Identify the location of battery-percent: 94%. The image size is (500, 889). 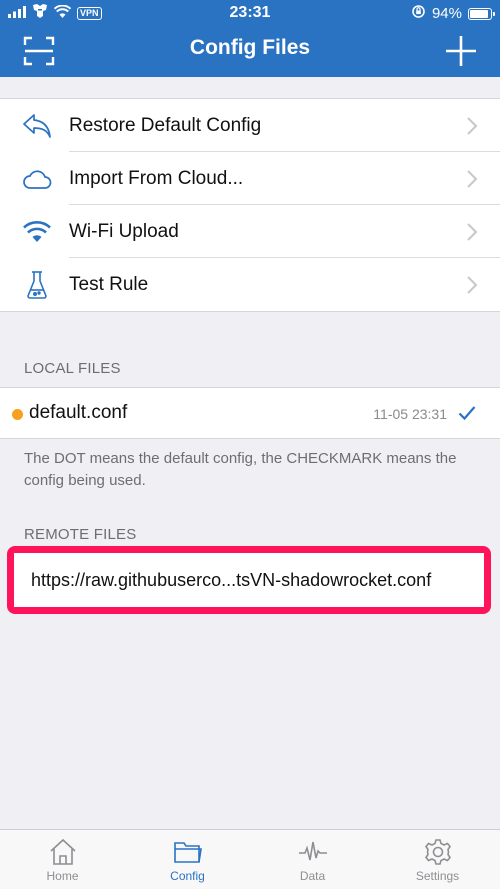
(446, 13).